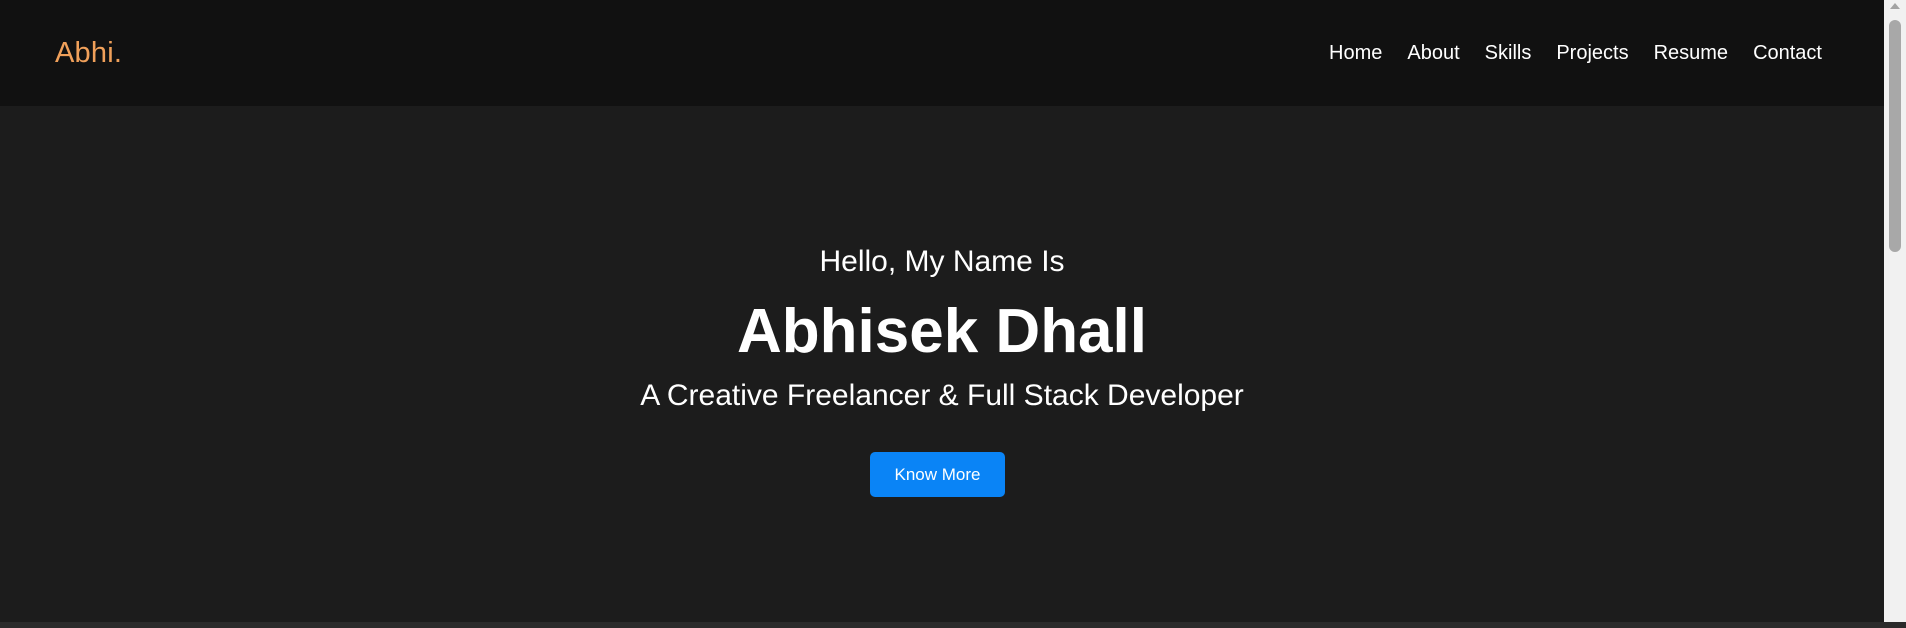 This screenshot has height=628, width=1906. Describe the element at coordinates (1508, 53) in the screenshot. I see `nav-link-skills: Skills` at that location.